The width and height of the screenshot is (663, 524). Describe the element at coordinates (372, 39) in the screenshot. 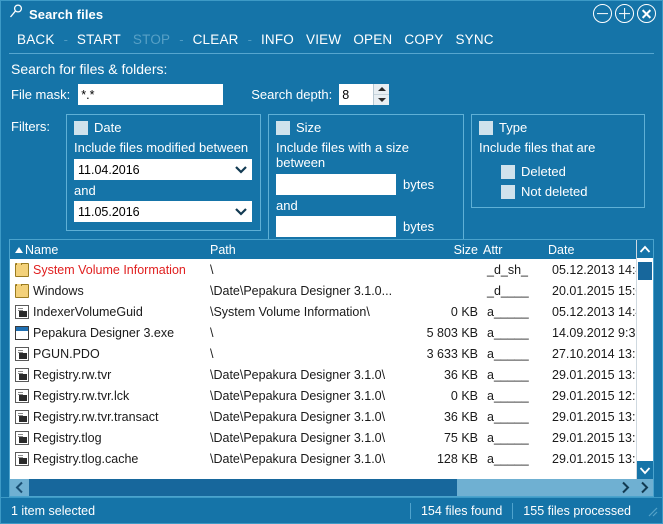

I see `menu-item-open: OPEN` at that location.